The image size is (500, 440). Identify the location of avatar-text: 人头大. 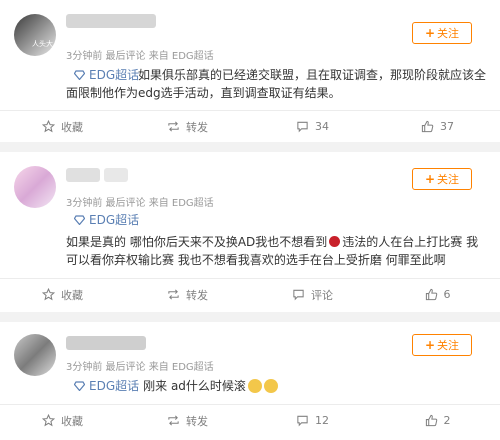
(42, 44).